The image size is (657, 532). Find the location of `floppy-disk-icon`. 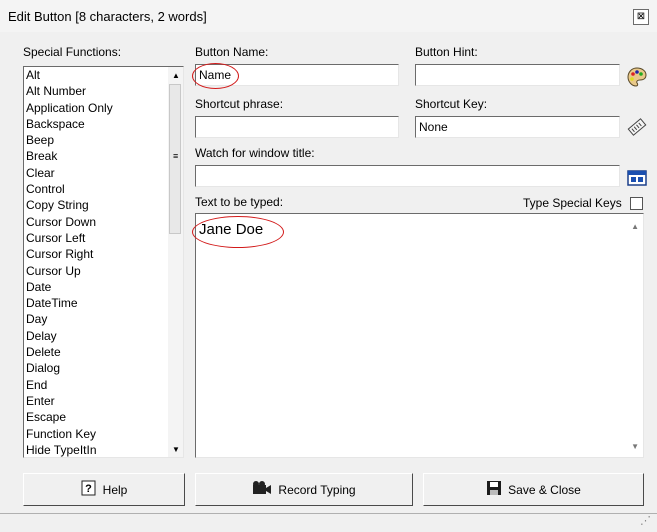

floppy-disk-icon is located at coordinates (494, 489).